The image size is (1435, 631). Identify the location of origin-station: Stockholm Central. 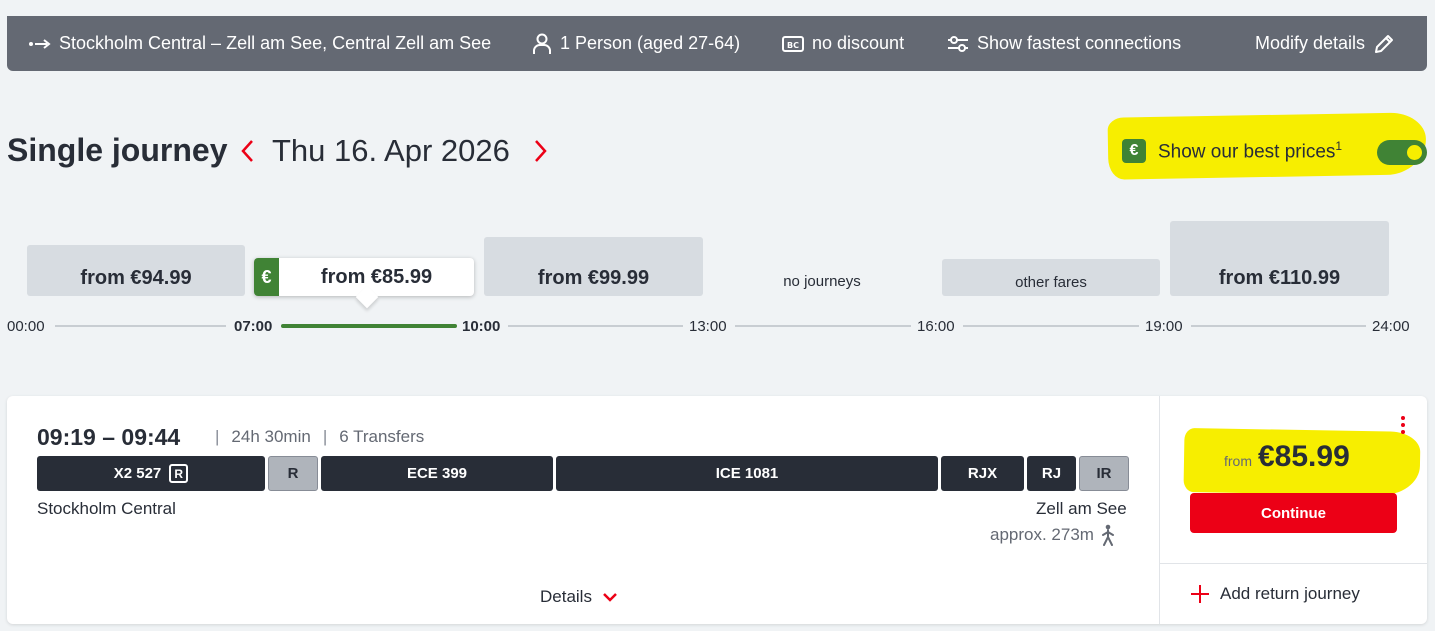
(106, 508).